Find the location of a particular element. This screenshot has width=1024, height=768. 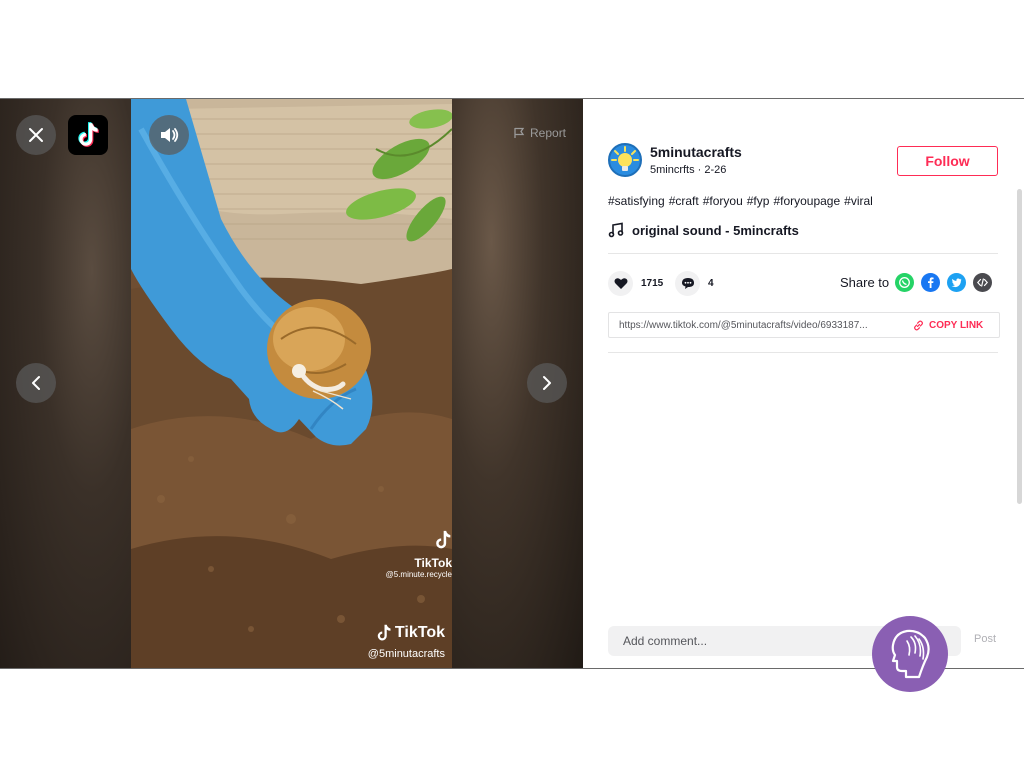

chevron-left-icon is located at coordinates (36, 383).